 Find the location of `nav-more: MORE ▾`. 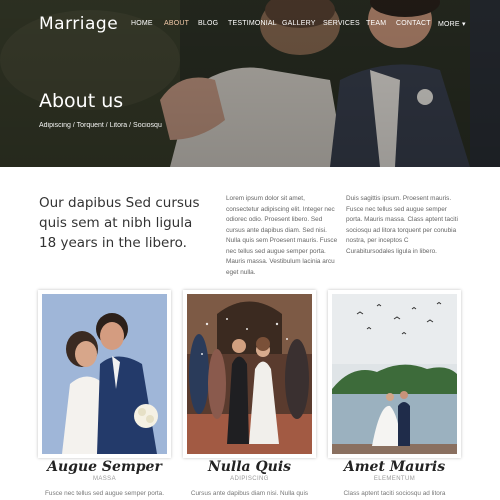

nav-more: MORE ▾ is located at coordinates (452, 24).